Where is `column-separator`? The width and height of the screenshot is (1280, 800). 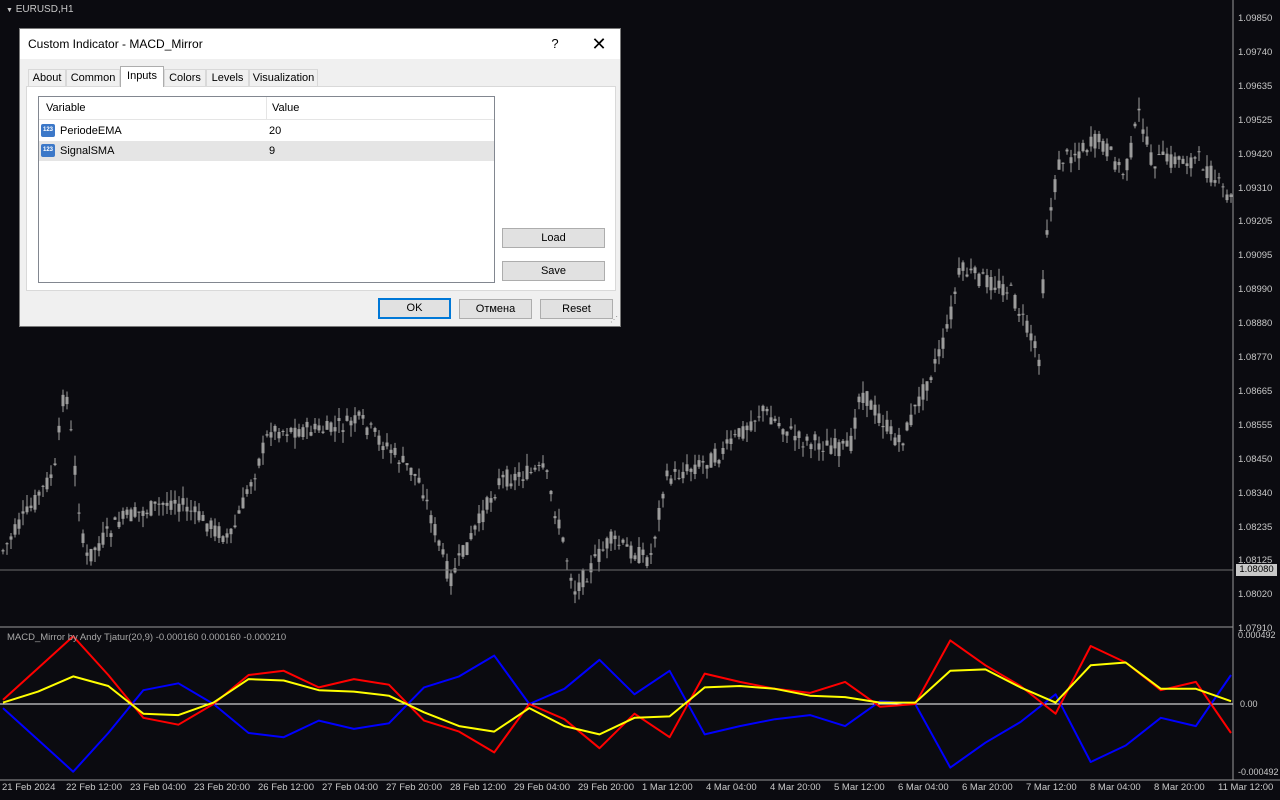 column-separator is located at coordinates (266, 108).